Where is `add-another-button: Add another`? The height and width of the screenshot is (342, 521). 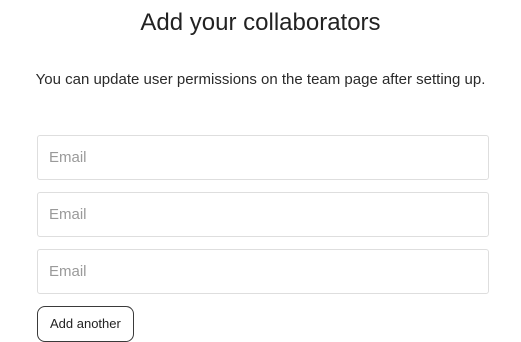
add-another-button: Add another is located at coordinates (85, 324).